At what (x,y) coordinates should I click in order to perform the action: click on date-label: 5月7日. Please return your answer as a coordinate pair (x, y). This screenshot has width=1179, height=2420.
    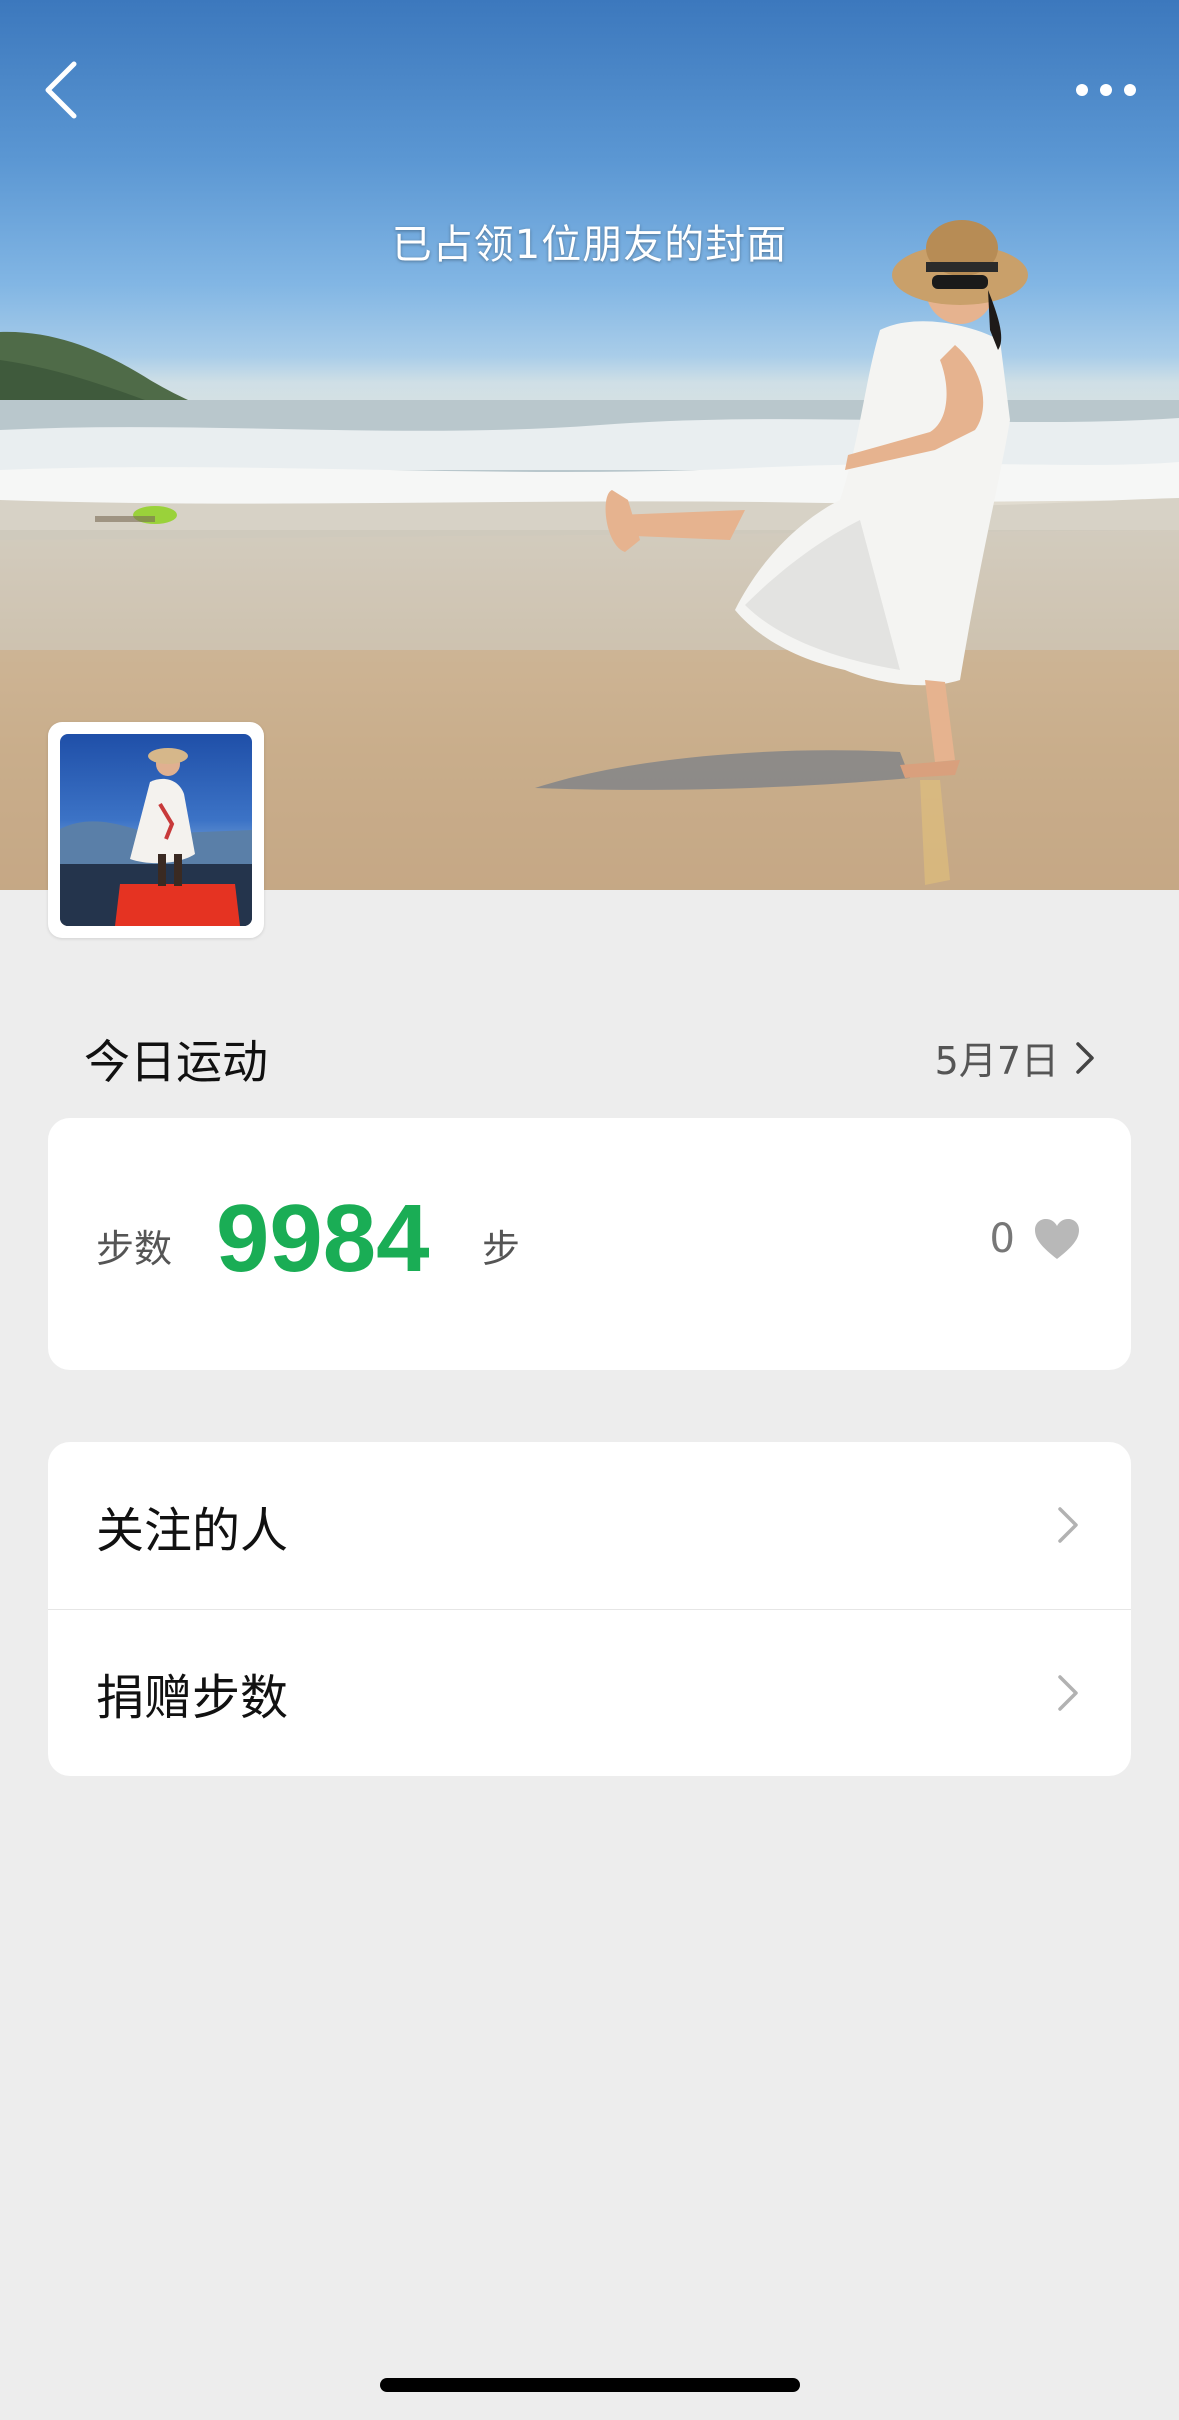
    Looking at the image, I should click on (996, 1061).